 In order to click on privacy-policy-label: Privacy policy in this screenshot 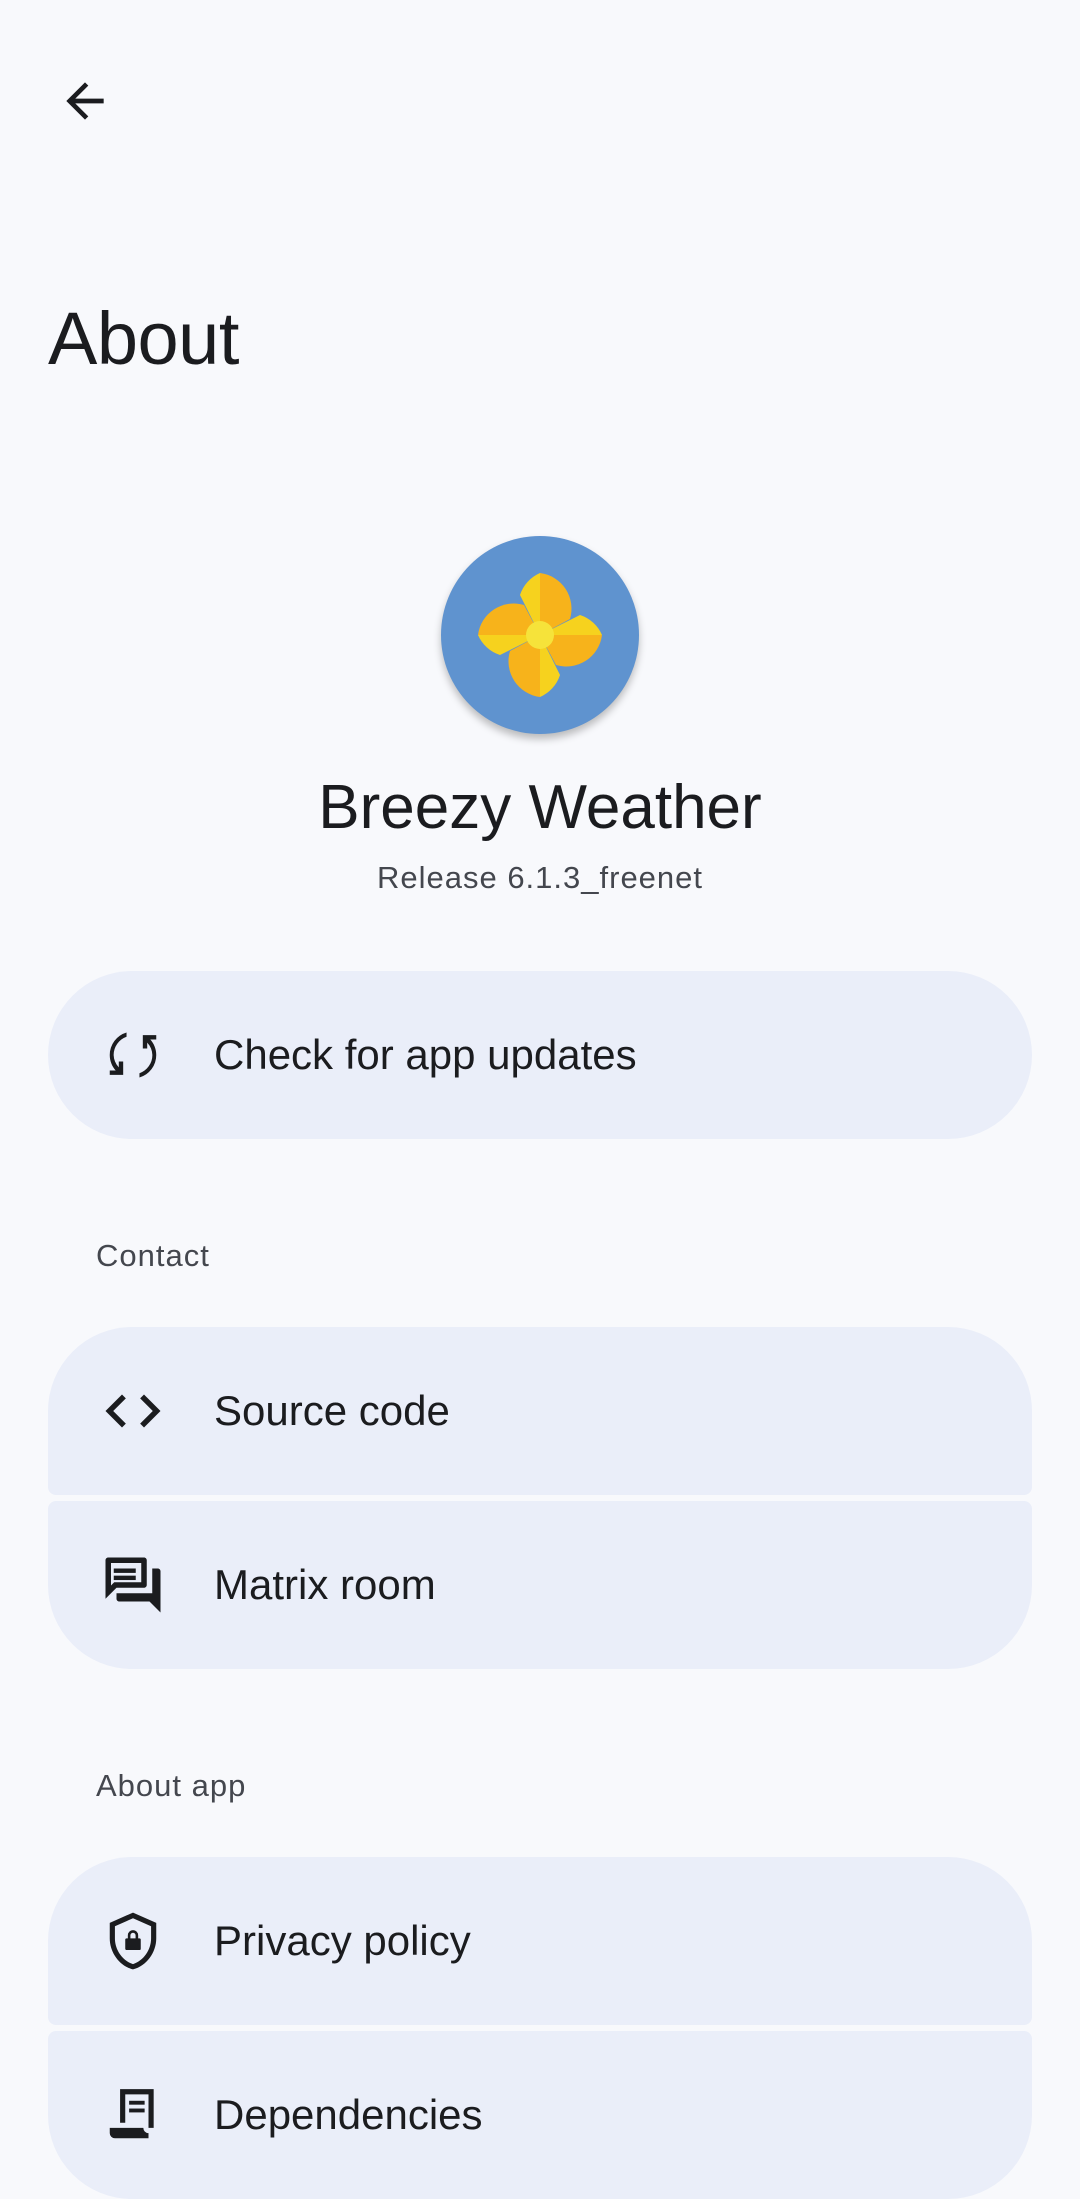, I will do `click(342, 1940)`.